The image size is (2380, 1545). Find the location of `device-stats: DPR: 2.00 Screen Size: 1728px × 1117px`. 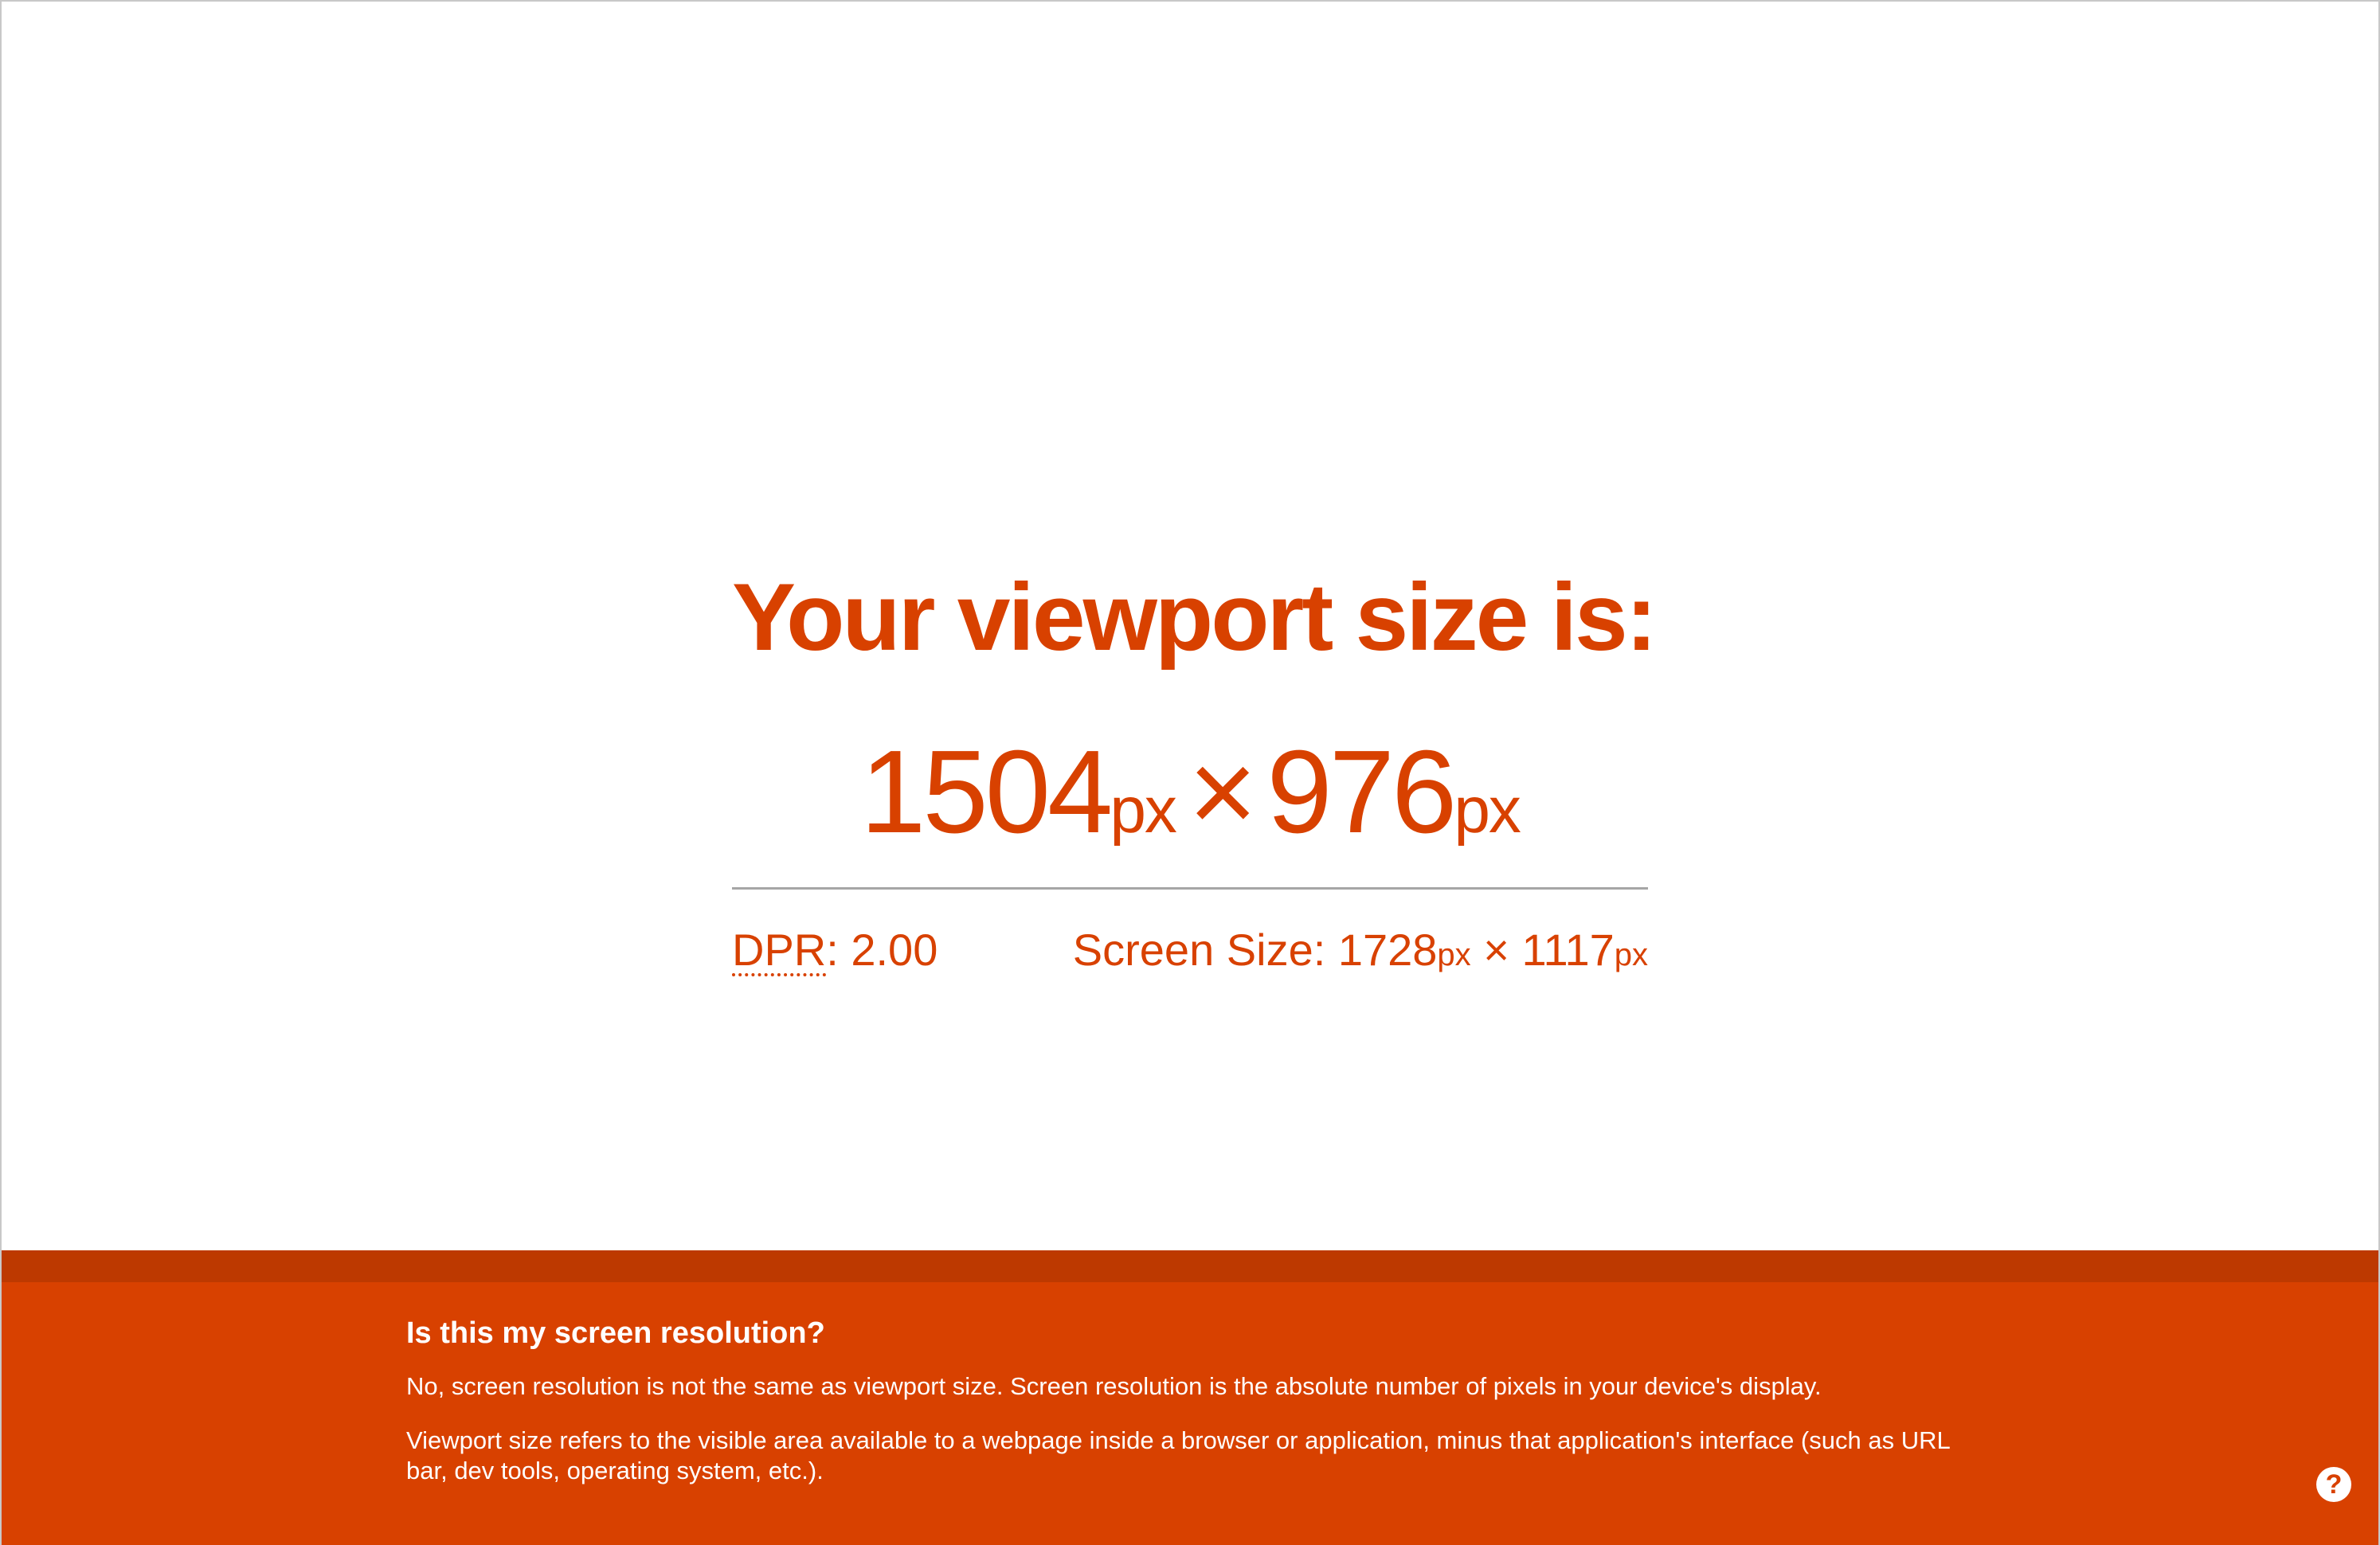

device-stats: DPR: 2.00 Screen Size: 1728px × 1117px is located at coordinates (1190, 952).